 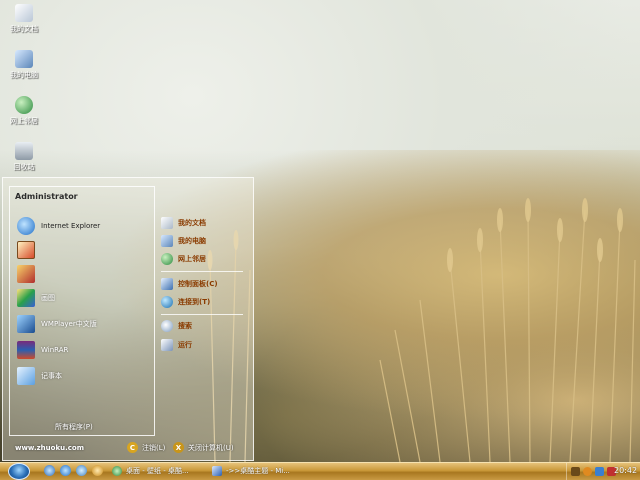 I want to click on quicklaunch-ie-icon, so click(x=65, y=470).